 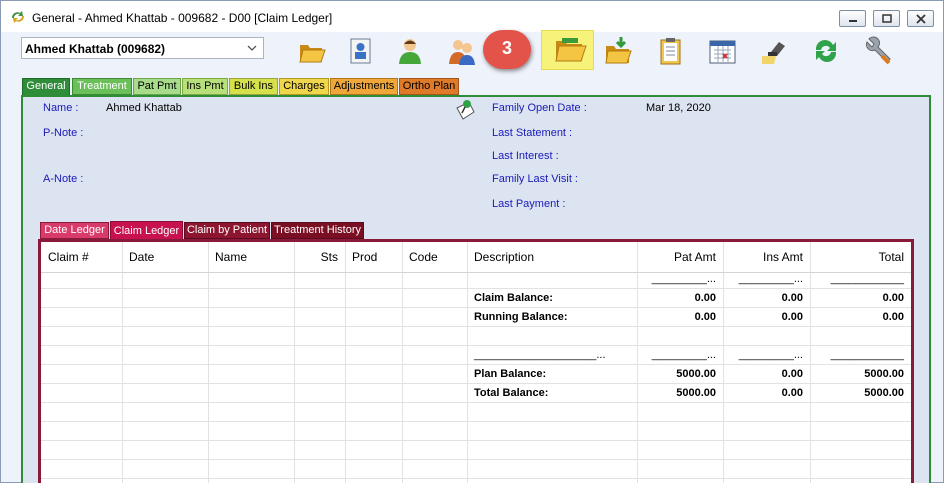 I want to click on subtab-date-ledger: Date Ledger, so click(x=74, y=230).